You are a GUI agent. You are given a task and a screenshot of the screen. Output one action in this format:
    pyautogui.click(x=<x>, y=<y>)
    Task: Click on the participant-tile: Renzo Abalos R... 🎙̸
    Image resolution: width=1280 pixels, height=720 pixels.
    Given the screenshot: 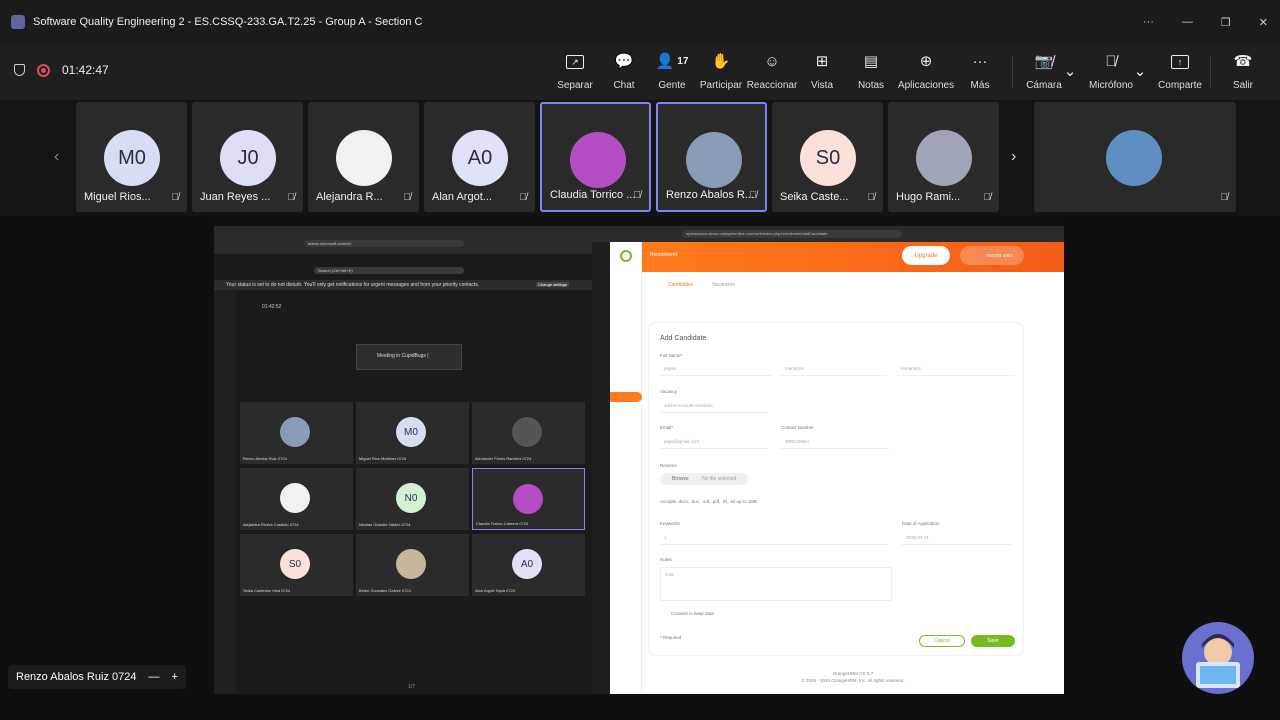 What is the action you would take?
    pyautogui.click(x=711, y=157)
    